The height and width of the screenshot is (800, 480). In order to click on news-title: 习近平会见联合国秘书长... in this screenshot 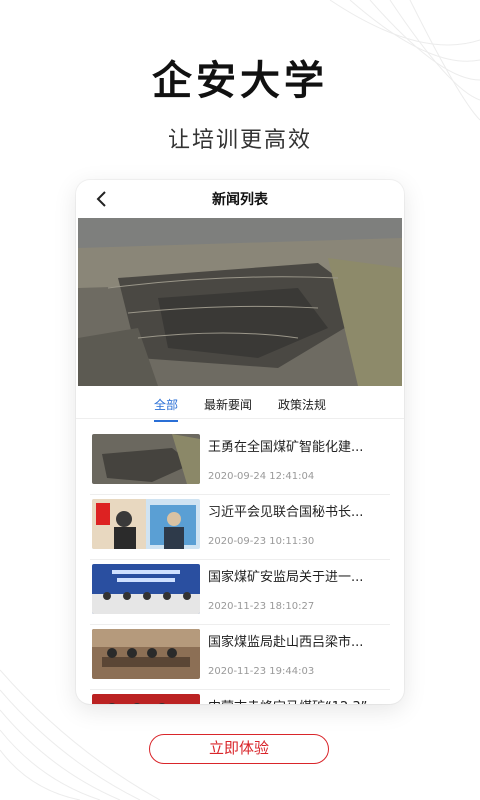, I will do `click(286, 512)`.